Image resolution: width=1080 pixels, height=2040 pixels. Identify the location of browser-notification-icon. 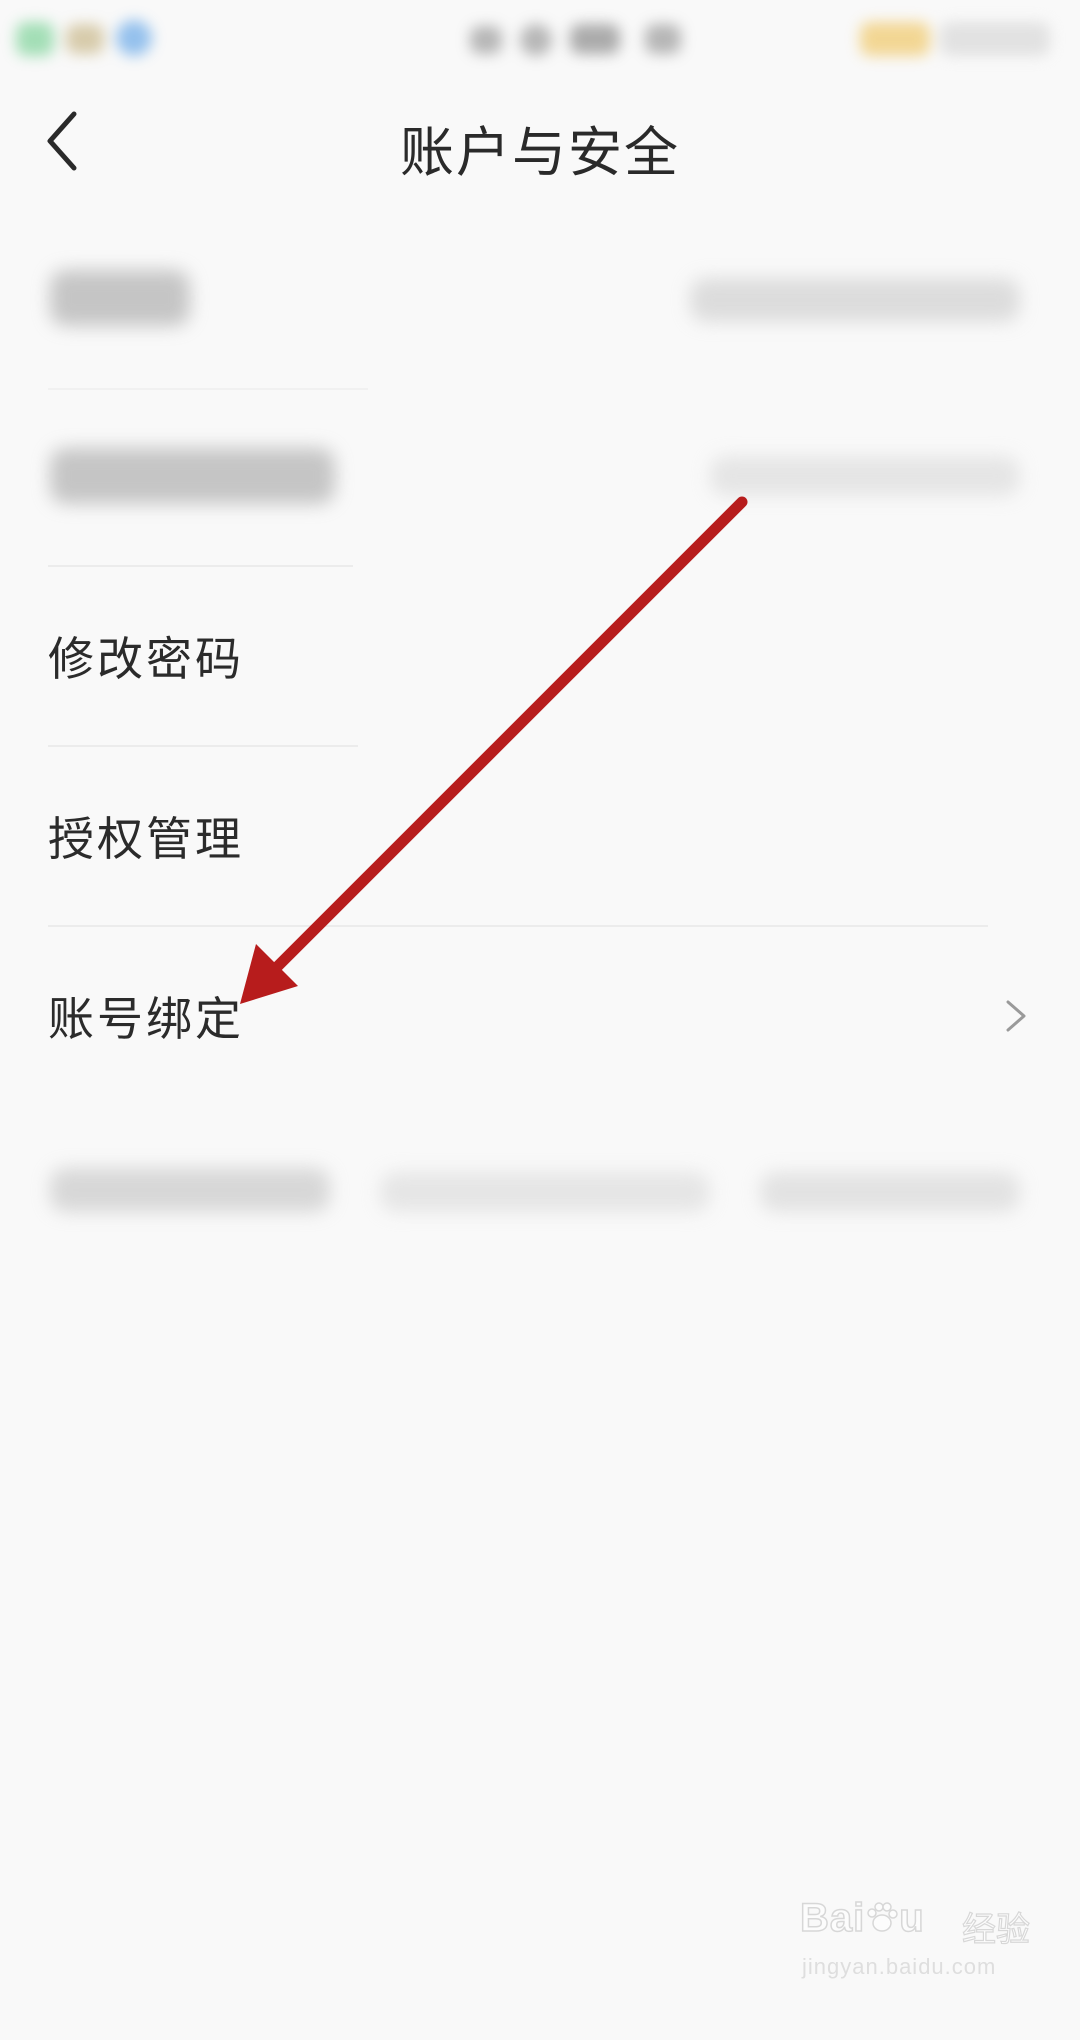
(134, 38).